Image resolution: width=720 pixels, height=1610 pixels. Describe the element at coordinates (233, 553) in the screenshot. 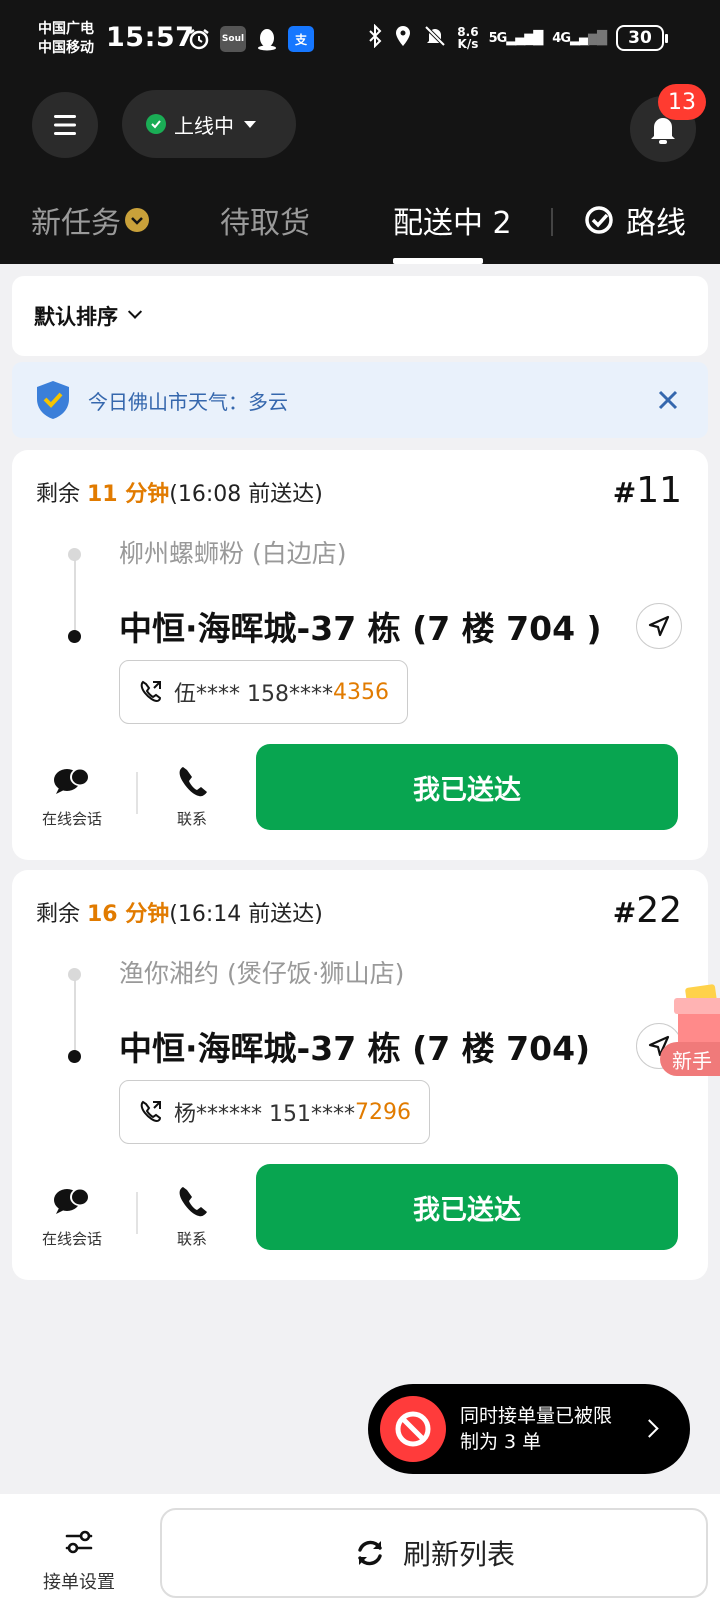

I see `shop-name: 柳州螺蛳粉 (白边店)` at that location.